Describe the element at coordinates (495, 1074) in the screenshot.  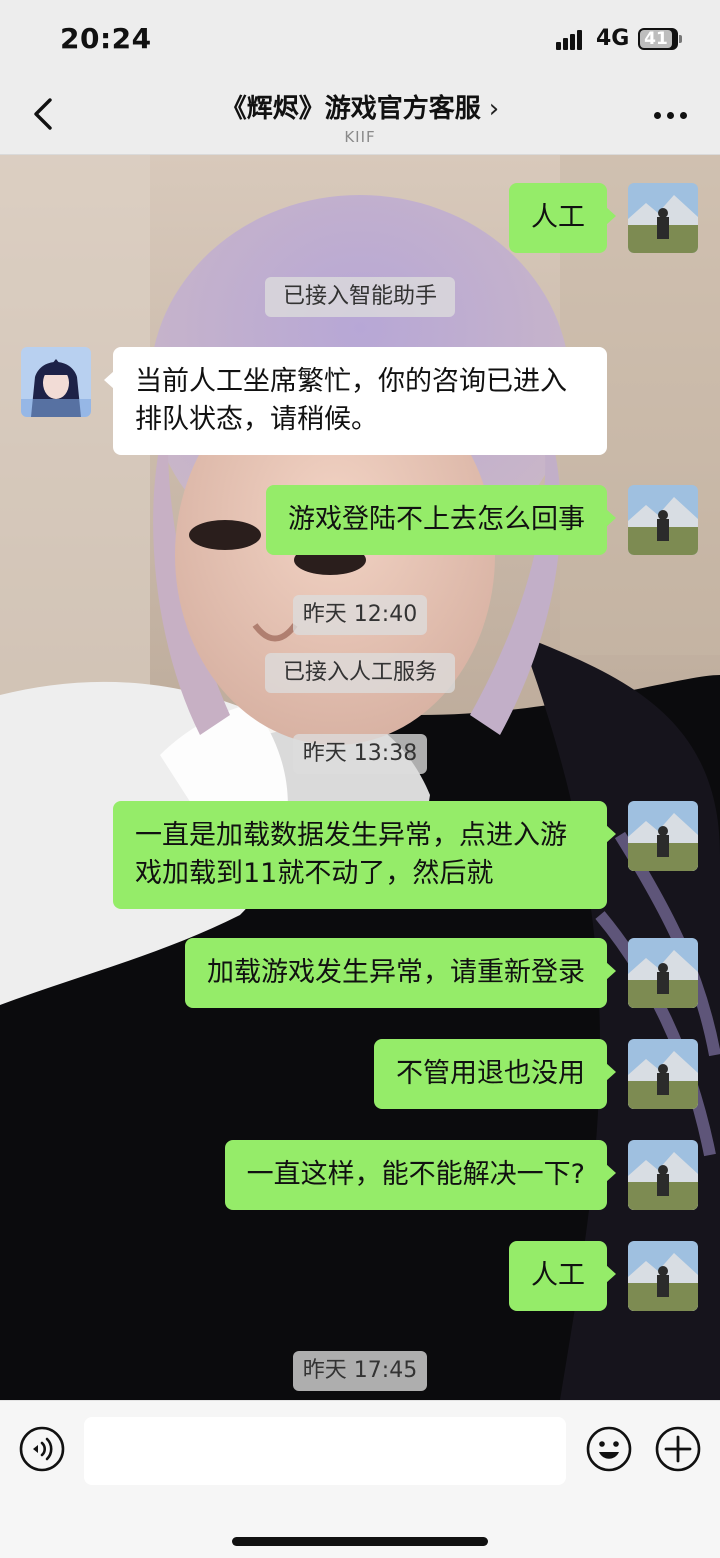
I see `message-bubble: 不管用退也没用` at that location.